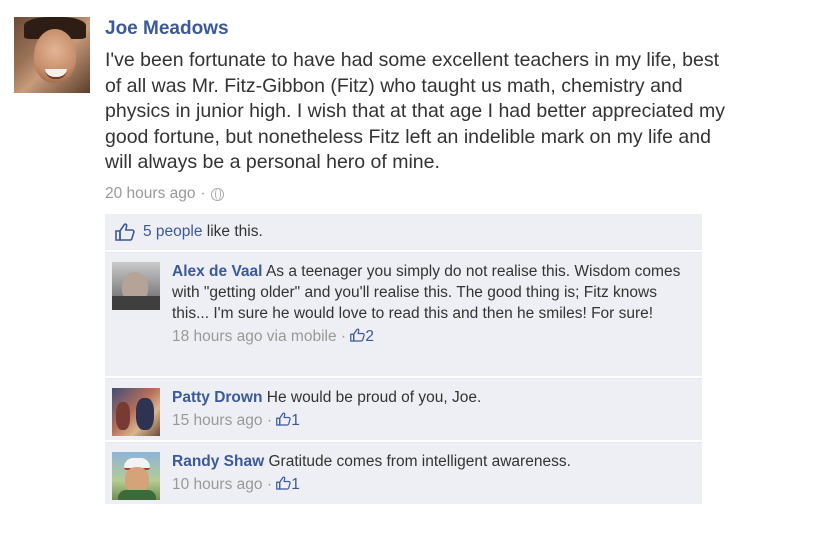 The image size is (837, 540). I want to click on comment-meta: 18 hours ago via mobile · 2, so click(432, 336).